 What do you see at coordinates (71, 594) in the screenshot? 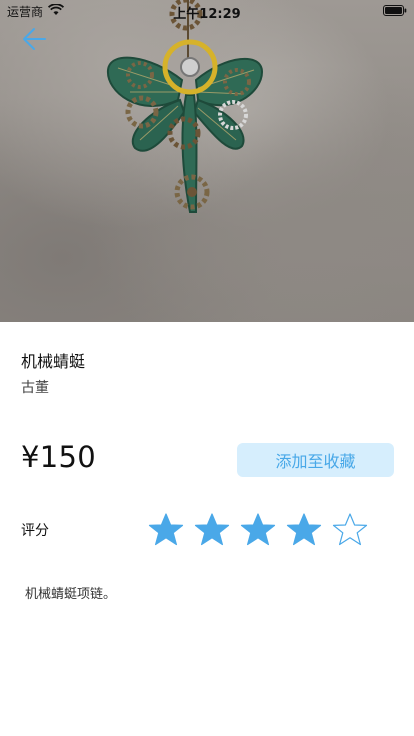
I see `product-description: 机械蜻蜓项链。` at bounding box center [71, 594].